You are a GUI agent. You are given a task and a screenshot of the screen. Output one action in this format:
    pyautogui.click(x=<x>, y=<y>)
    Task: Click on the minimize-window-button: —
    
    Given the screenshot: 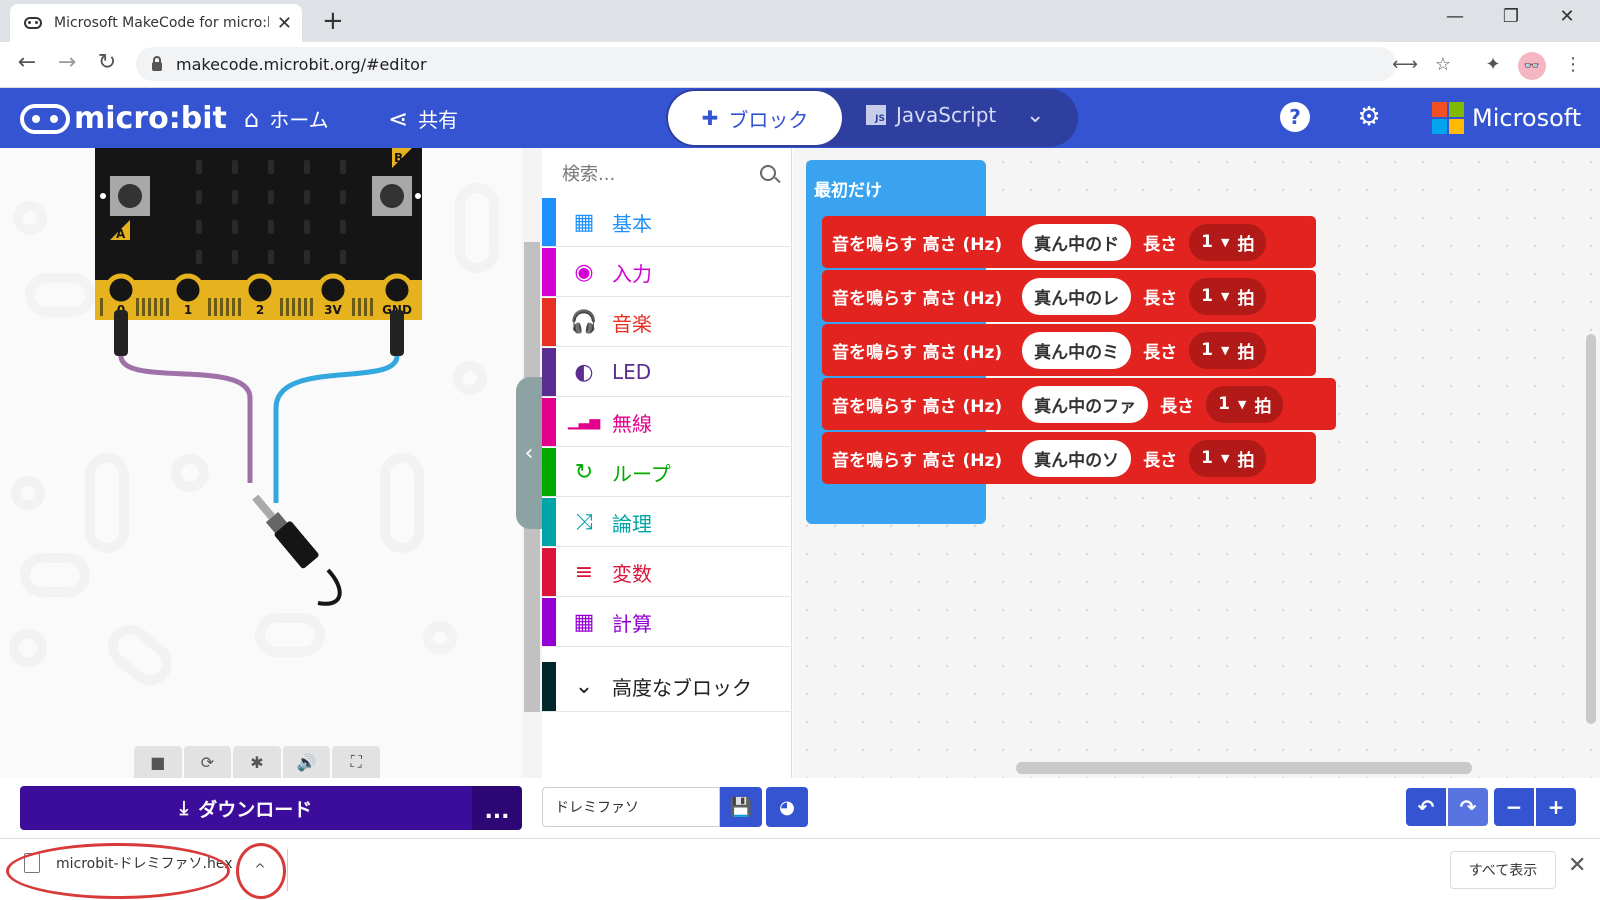 What is the action you would take?
    pyautogui.click(x=1455, y=16)
    